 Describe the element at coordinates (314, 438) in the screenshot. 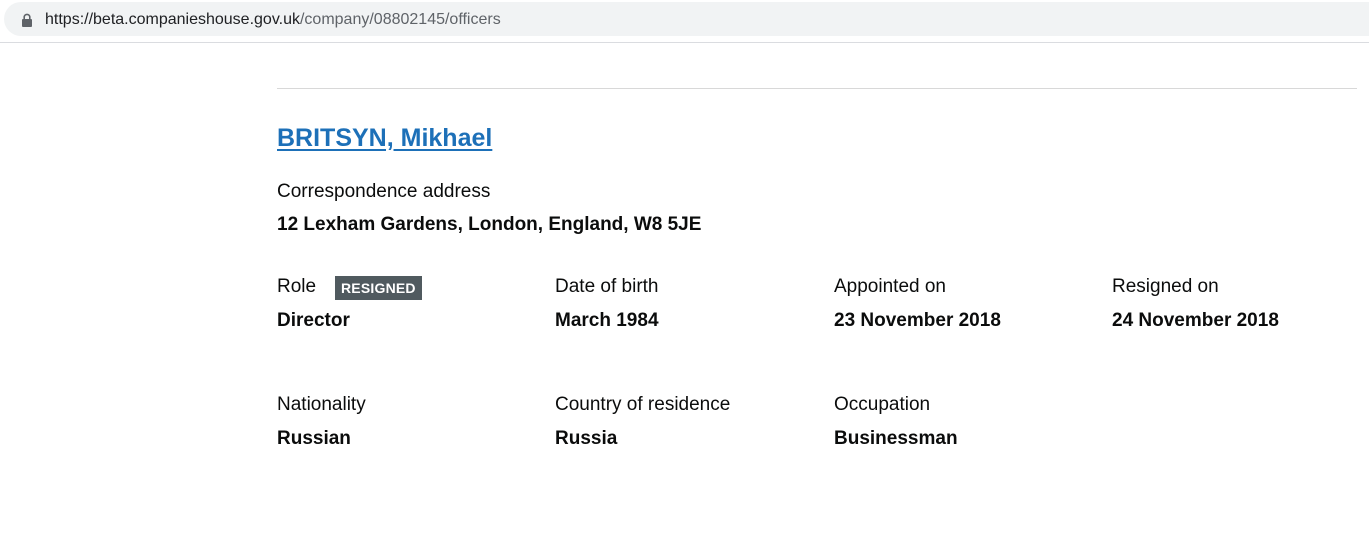

I see `nationality-value: Russian` at that location.